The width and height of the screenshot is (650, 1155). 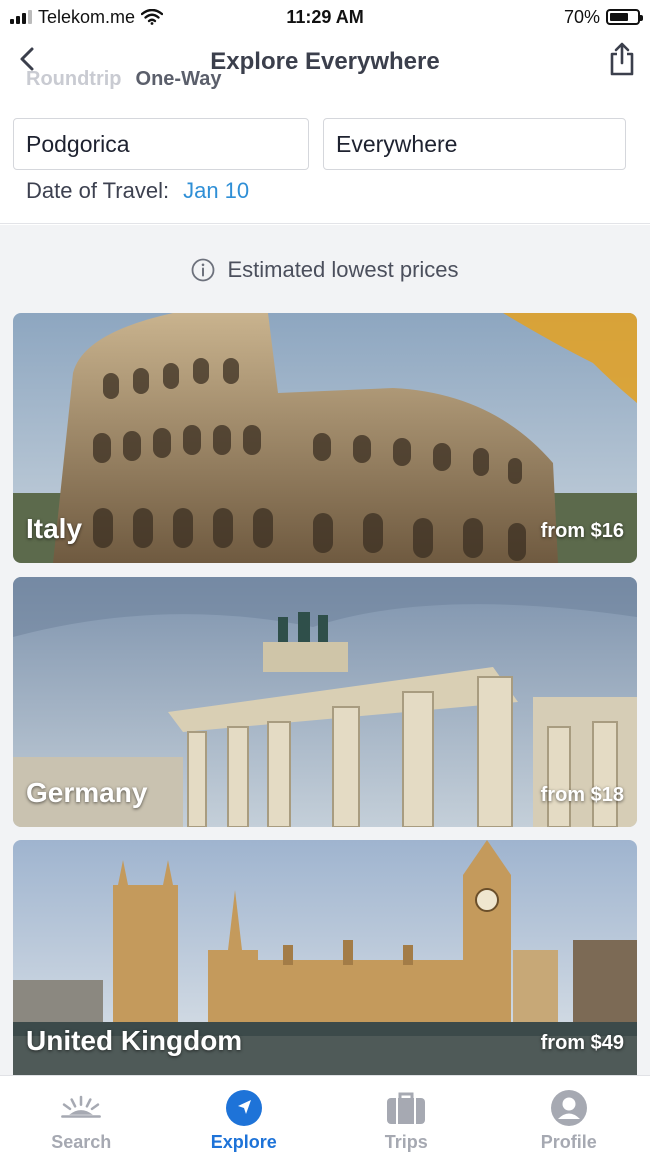 What do you see at coordinates (244, 1108) in the screenshot?
I see `compass-arrow-icon` at bounding box center [244, 1108].